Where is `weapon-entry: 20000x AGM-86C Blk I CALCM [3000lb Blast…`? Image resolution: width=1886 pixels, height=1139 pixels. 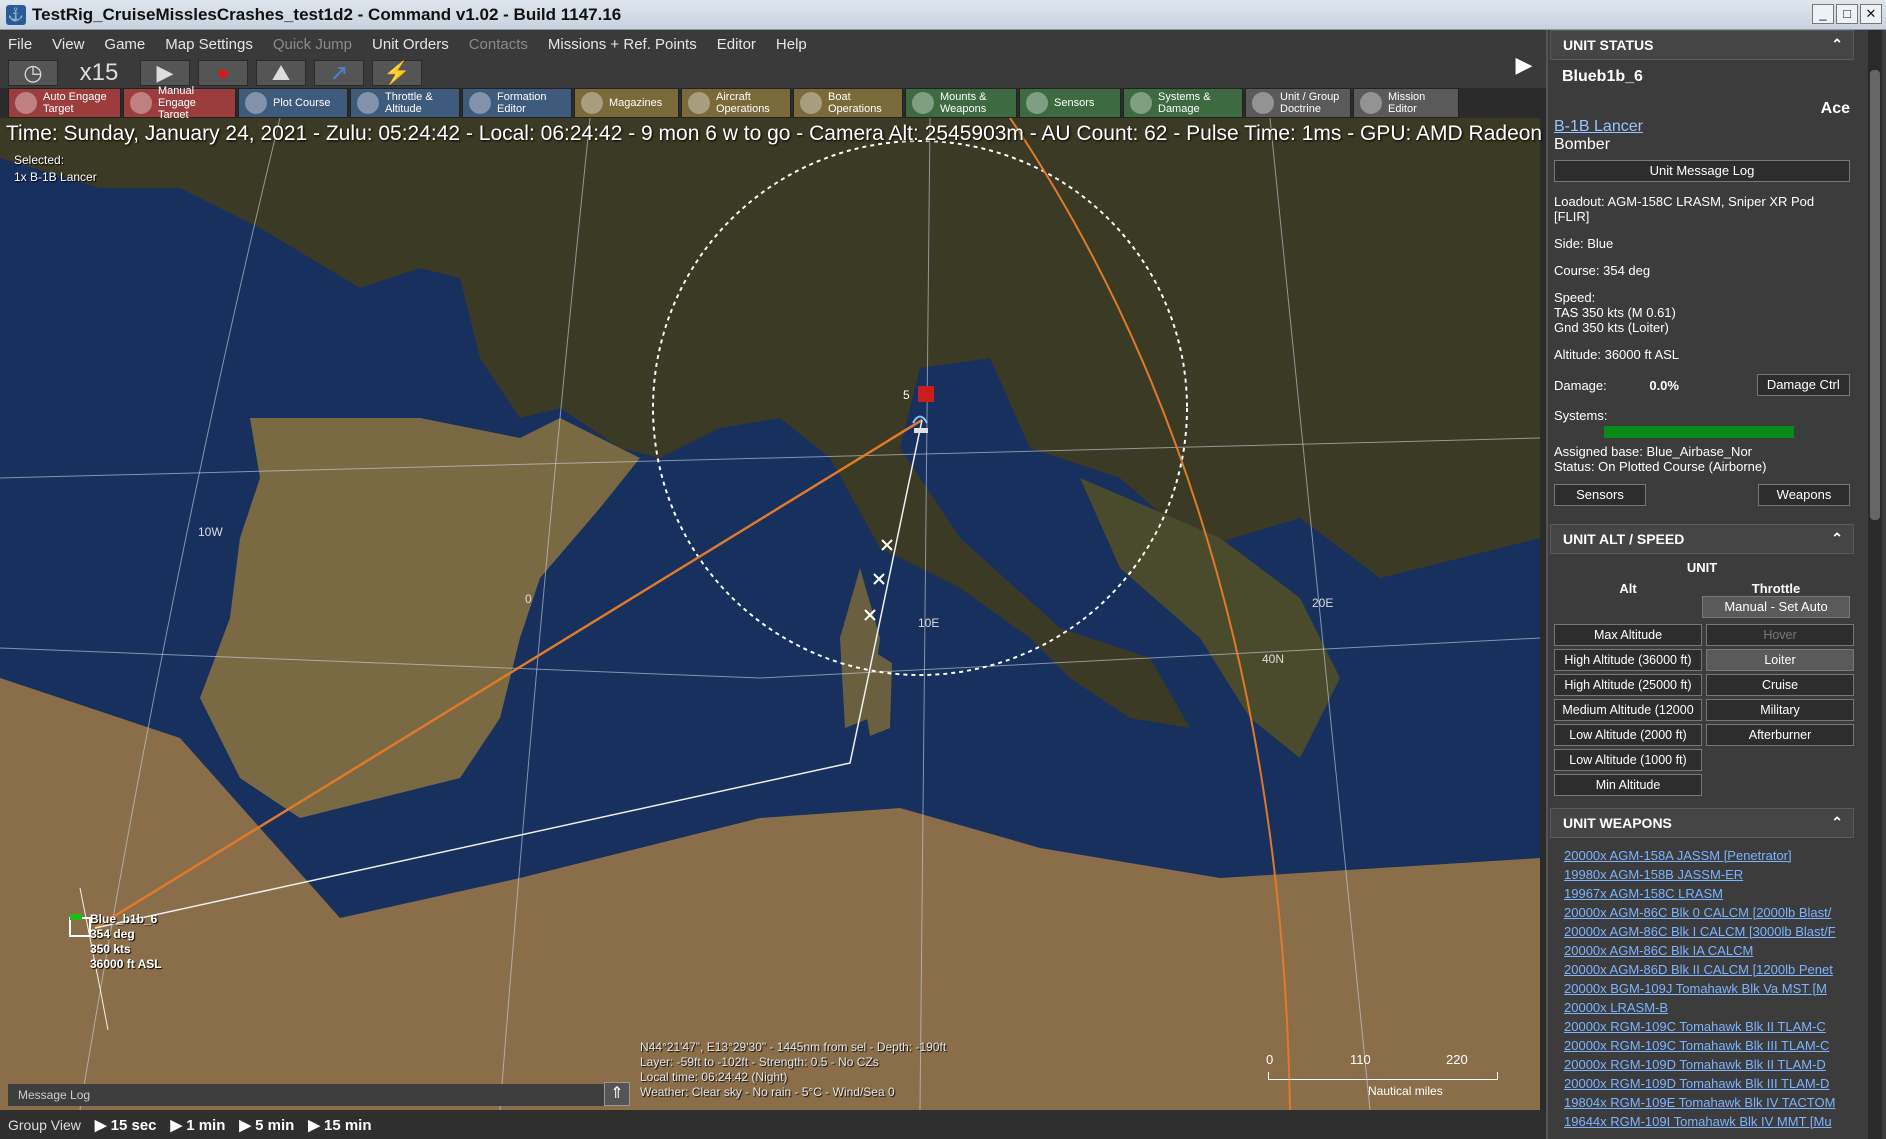
weapon-entry: 20000x AGM-86C Blk I CALCM [3000lb Blast… is located at coordinates (1705, 931).